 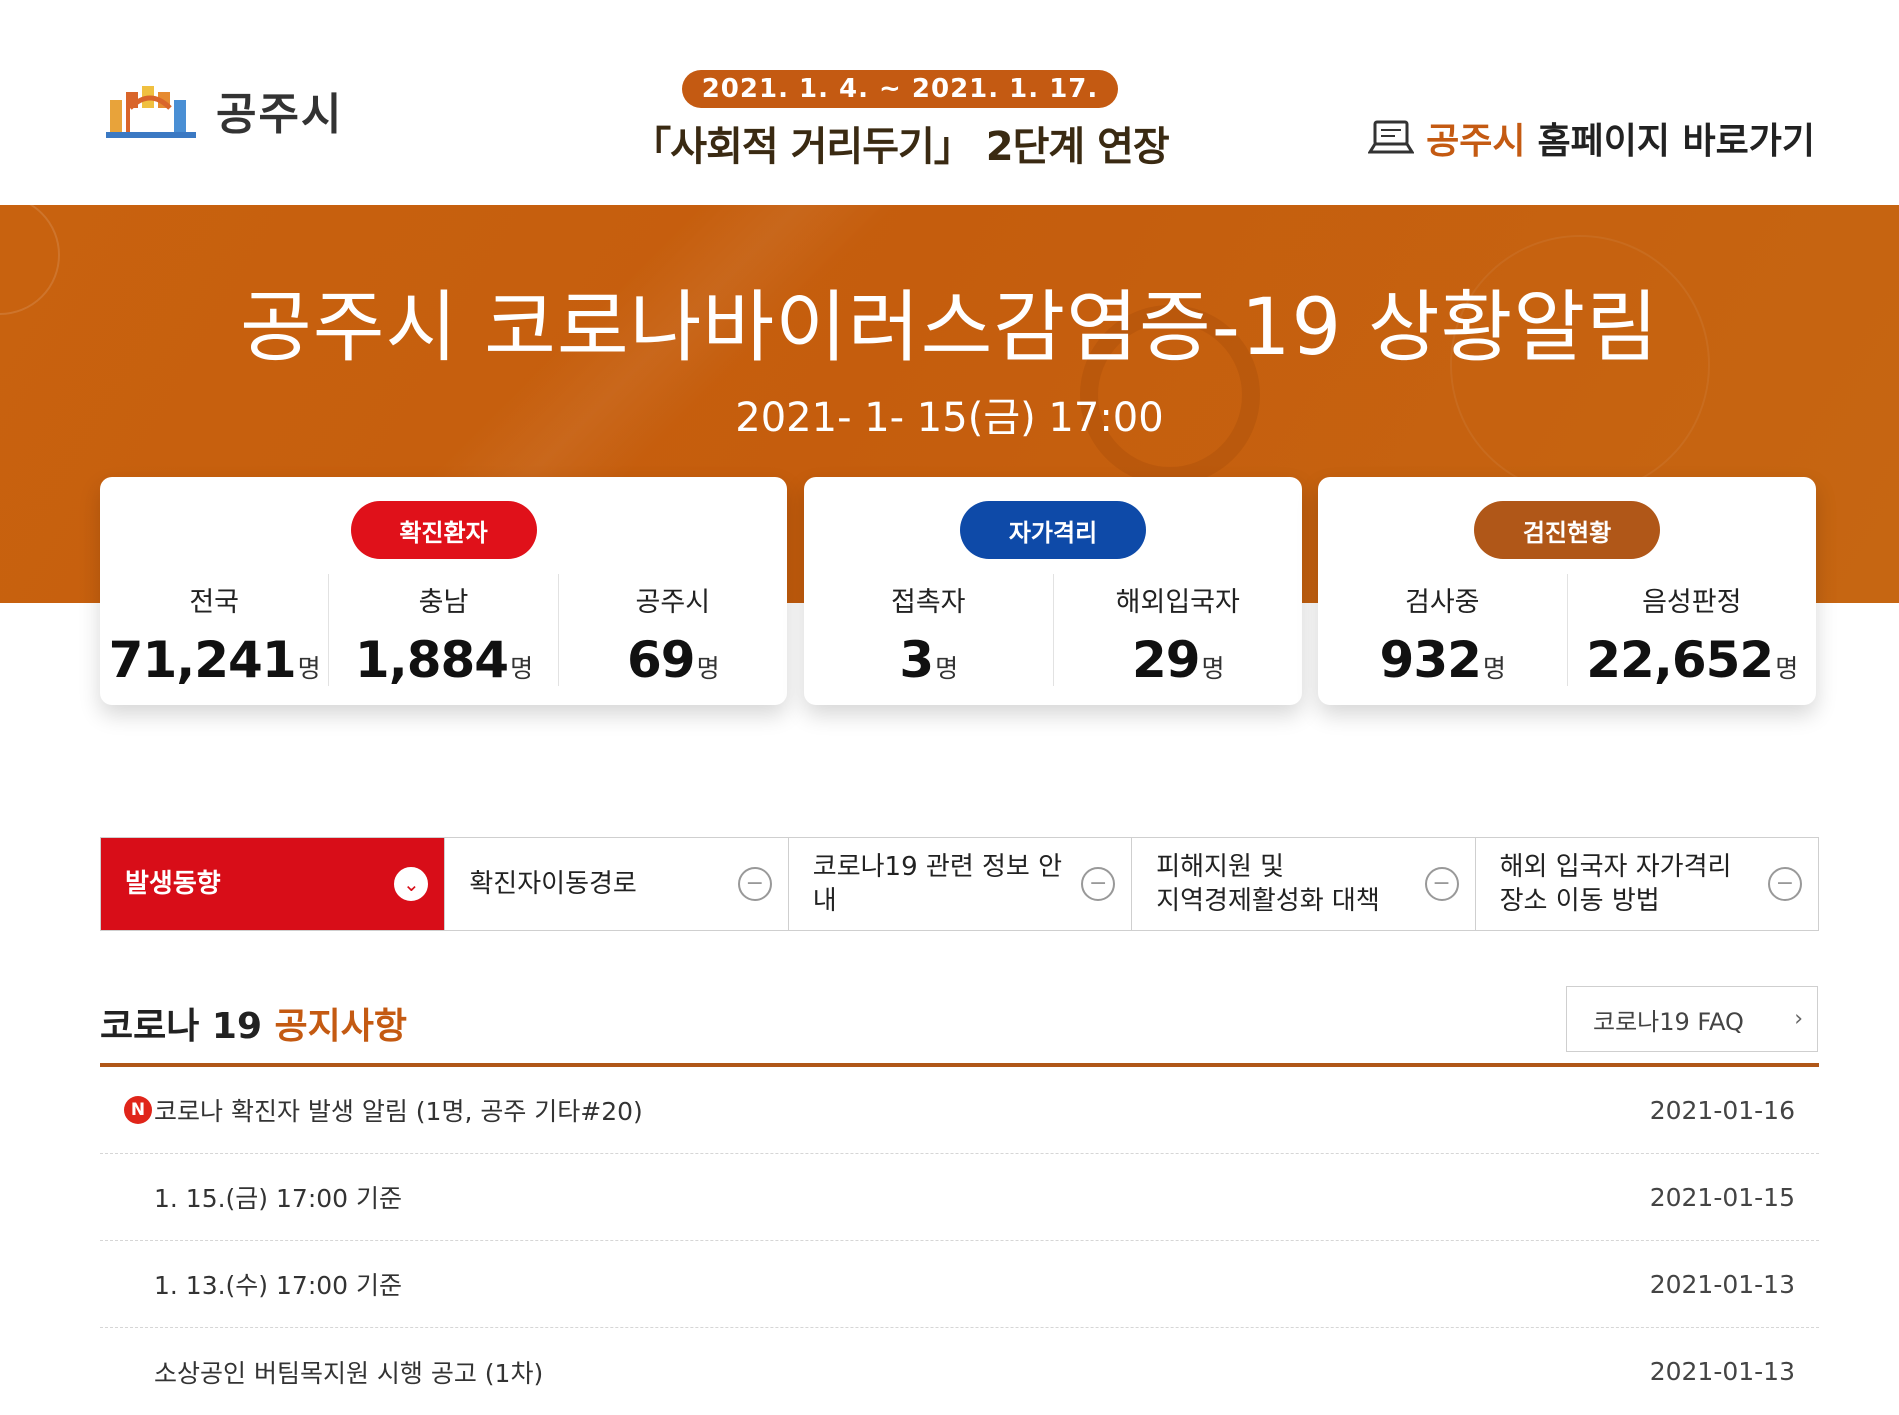 What do you see at coordinates (1567, 530) in the screenshot?
I see `testing-pill: 검진현황` at bounding box center [1567, 530].